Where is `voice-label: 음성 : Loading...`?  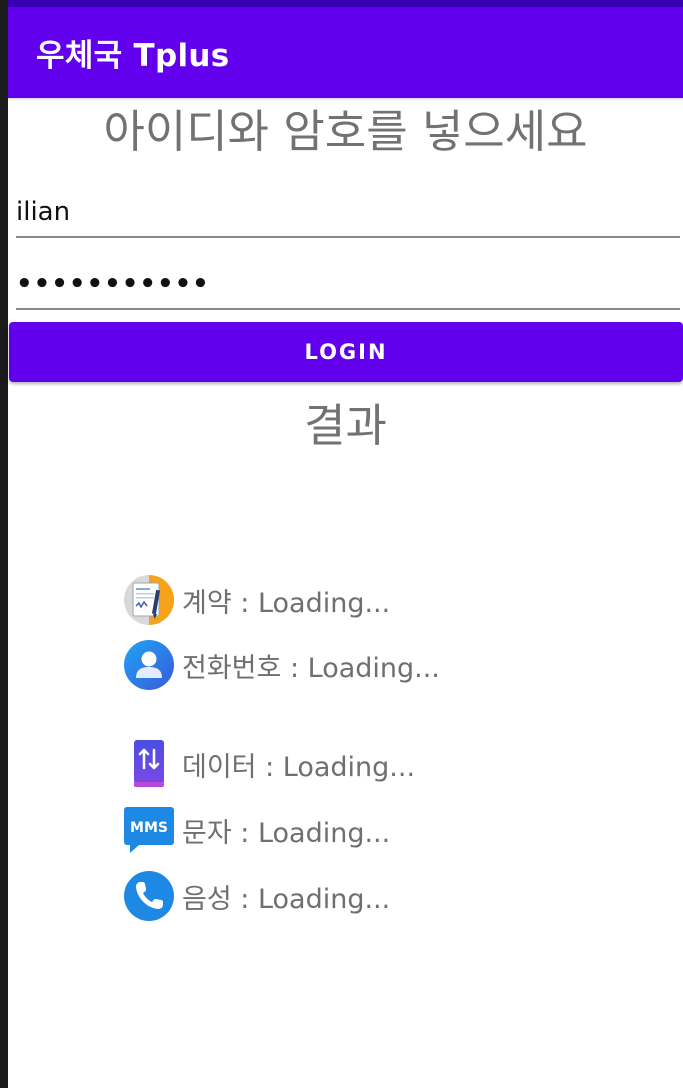 voice-label: 음성 : Loading... is located at coordinates (286, 899).